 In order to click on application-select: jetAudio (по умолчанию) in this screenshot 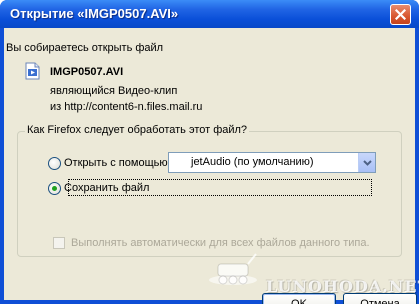, I will do `click(272, 162)`.